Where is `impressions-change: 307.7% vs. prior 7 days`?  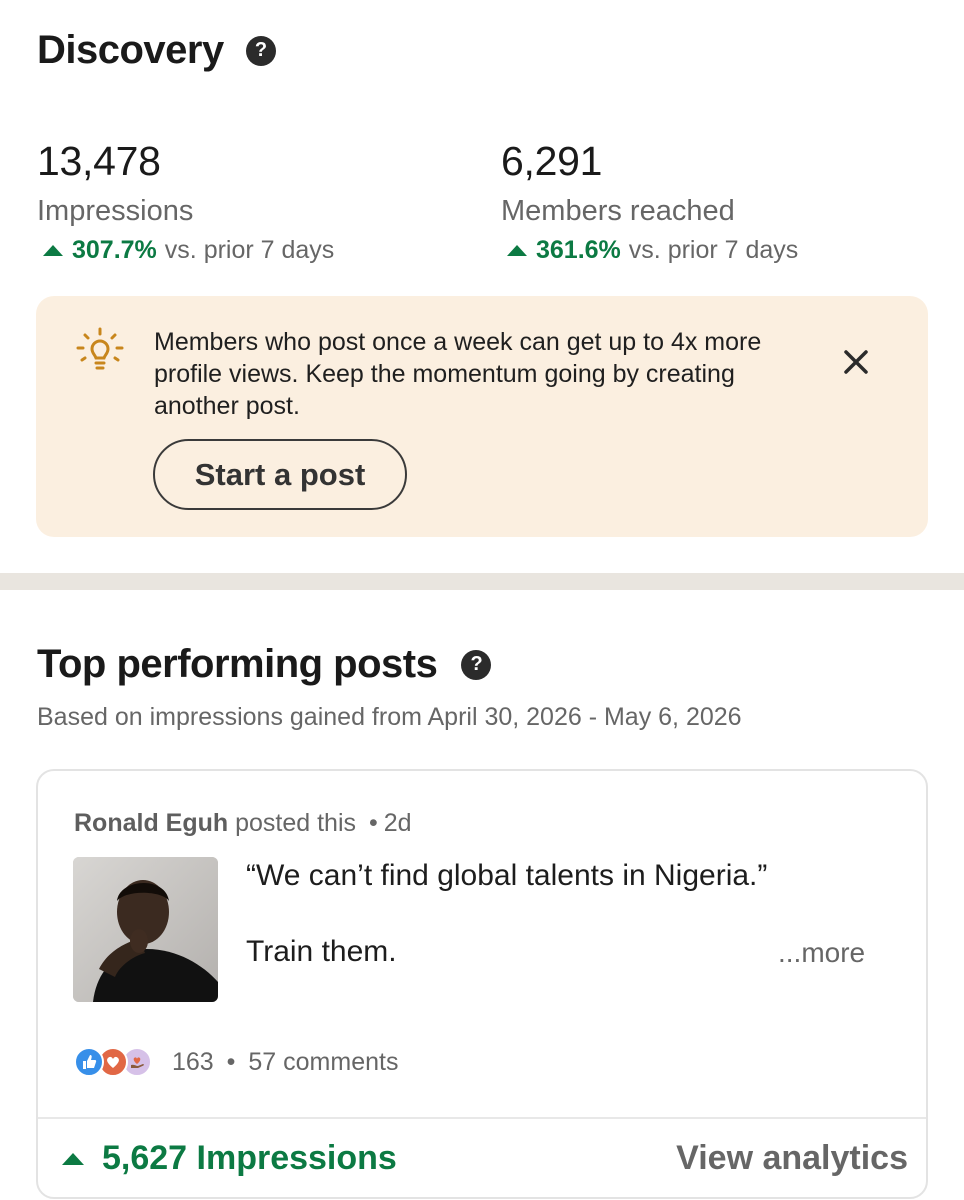 impressions-change: 307.7% vs. prior 7 days is located at coordinates (185, 250).